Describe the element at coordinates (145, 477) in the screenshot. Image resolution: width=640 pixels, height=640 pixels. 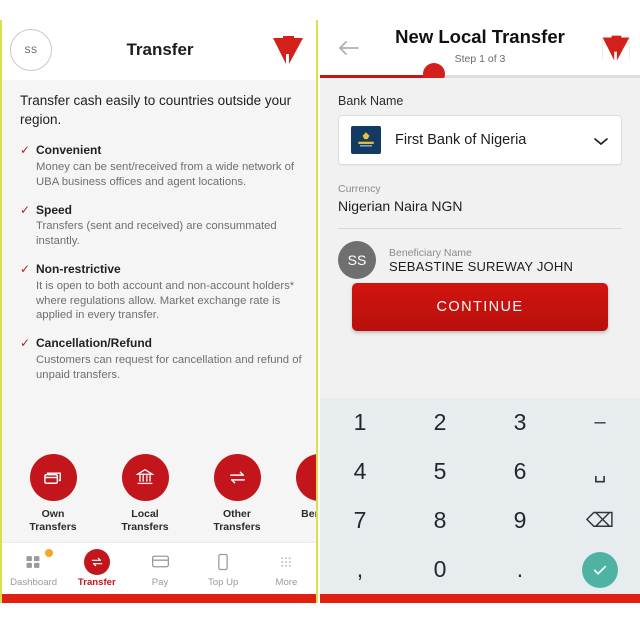
I see `bank-icon` at that location.